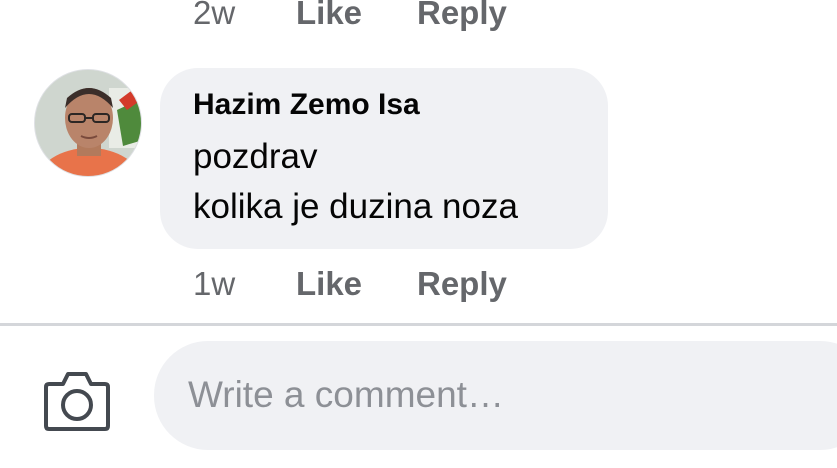 This screenshot has width=837, height=468. I want to click on comment-author: Hazim Zemo Isa, so click(306, 105).